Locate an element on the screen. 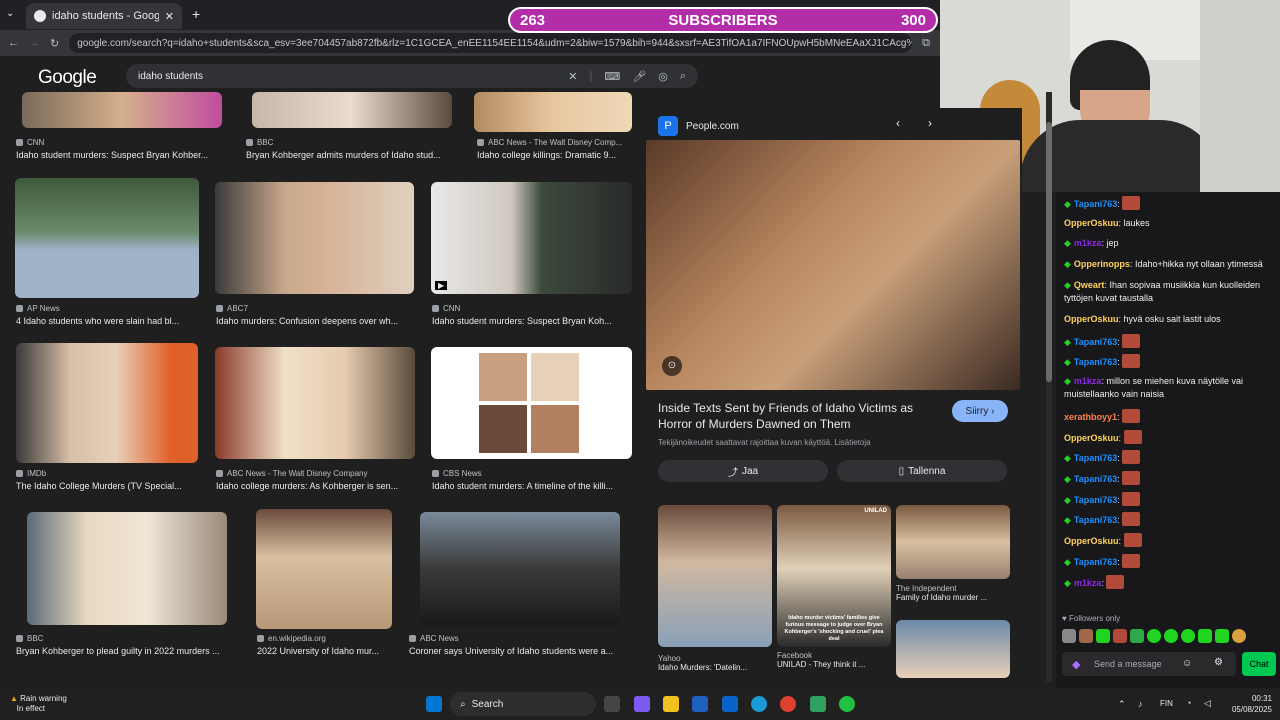 This screenshot has height=720, width=1280. copilot-icon is located at coordinates (642, 704).